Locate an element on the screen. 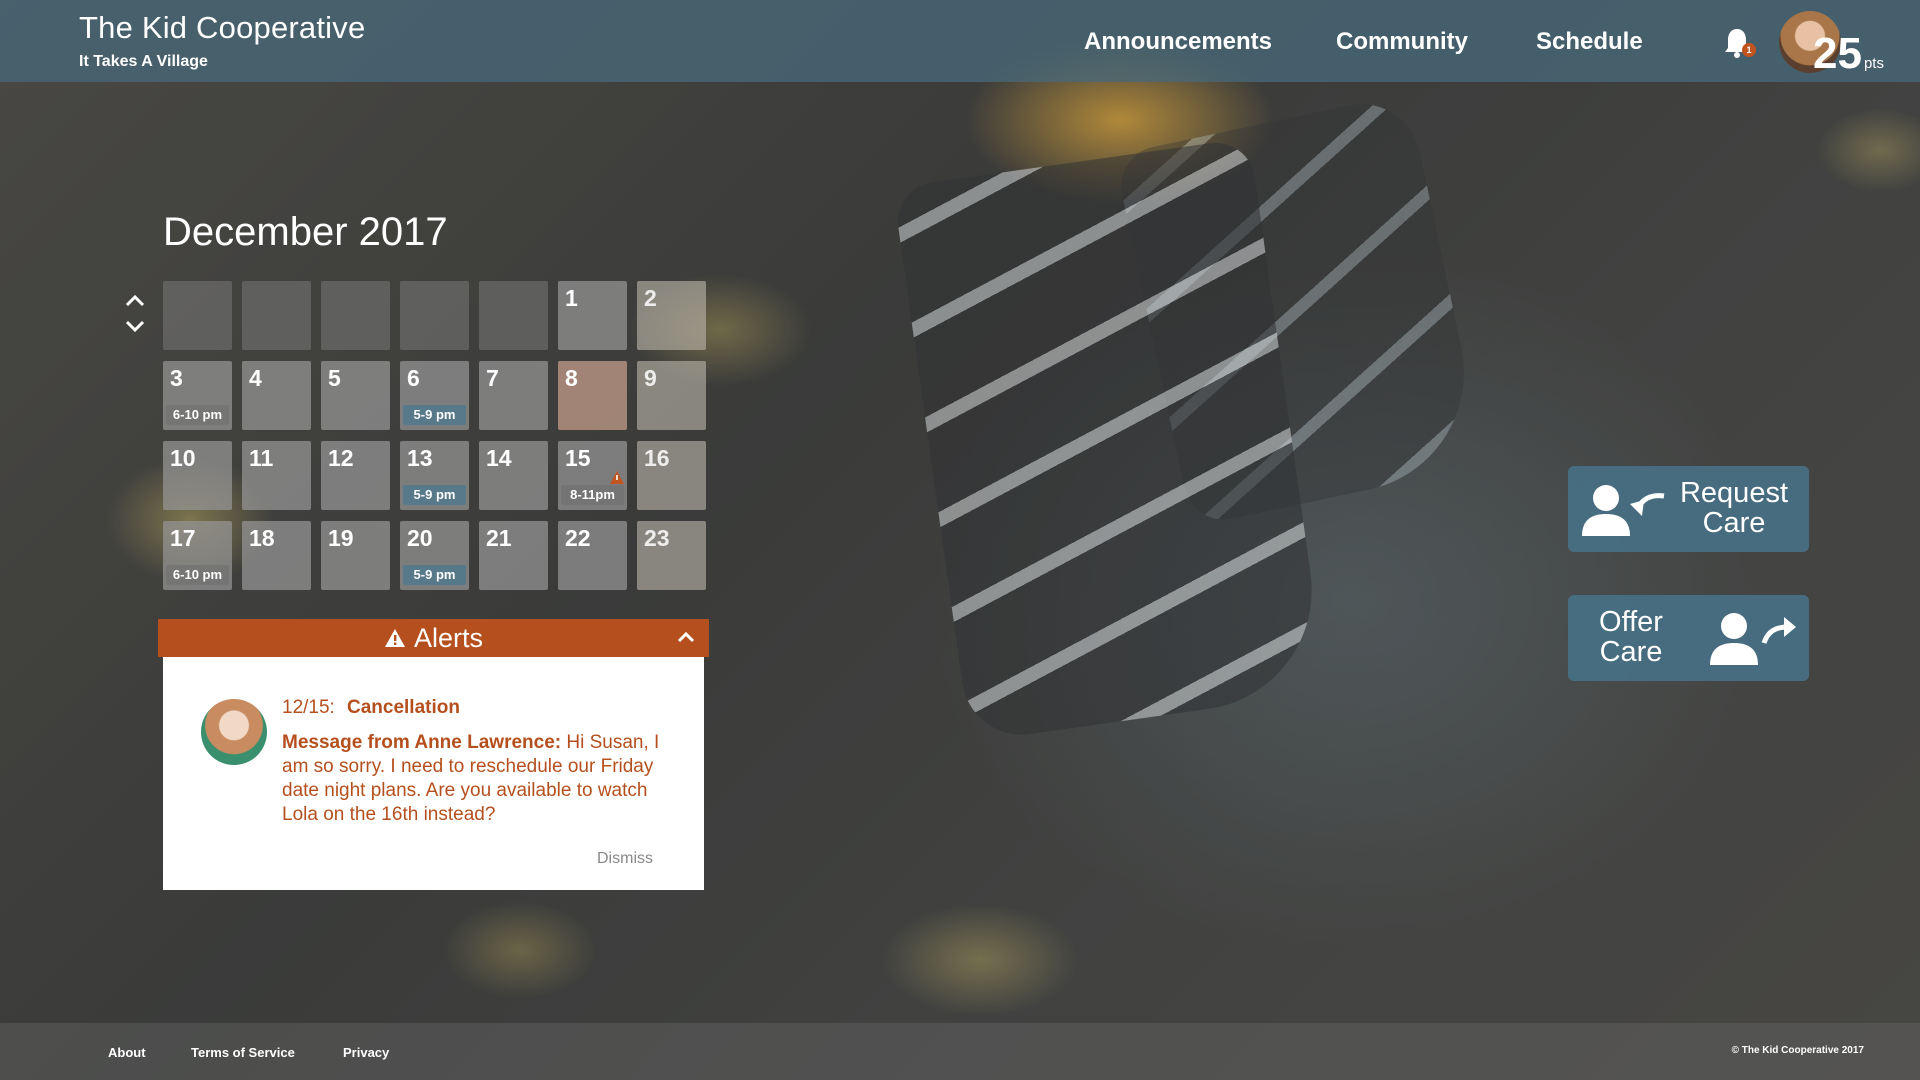  calendar-day: 23 is located at coordinates (671, 555).